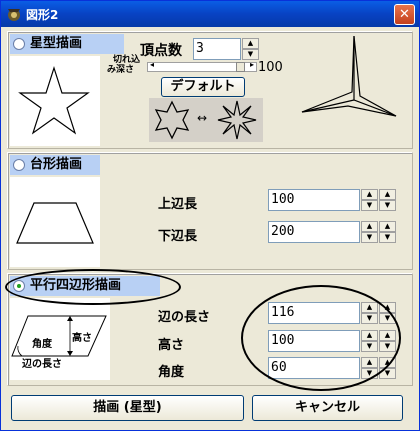 This screenshot has height=431, width=420. I want to click on star-preview-shape, so click(54, 100).